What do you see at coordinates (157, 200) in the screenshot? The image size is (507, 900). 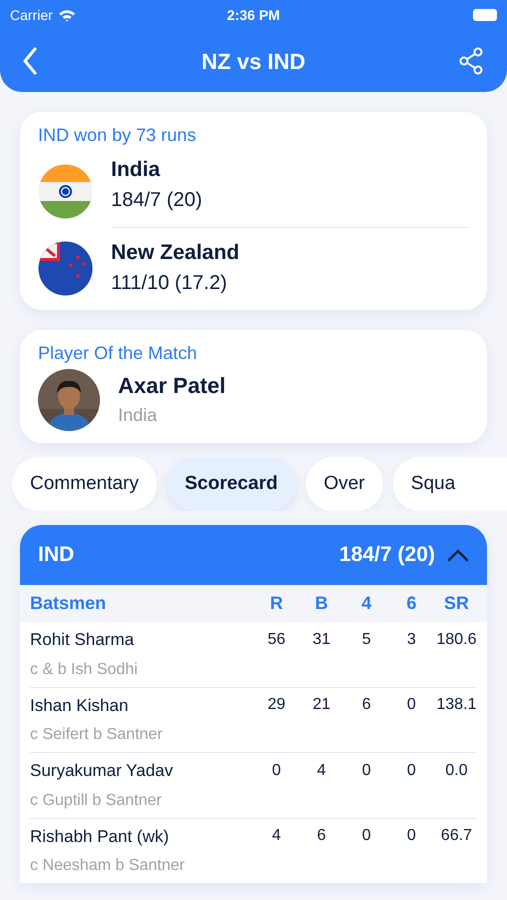 I see `team-score: 184/7 (20)` at bounding box center [157, 200].